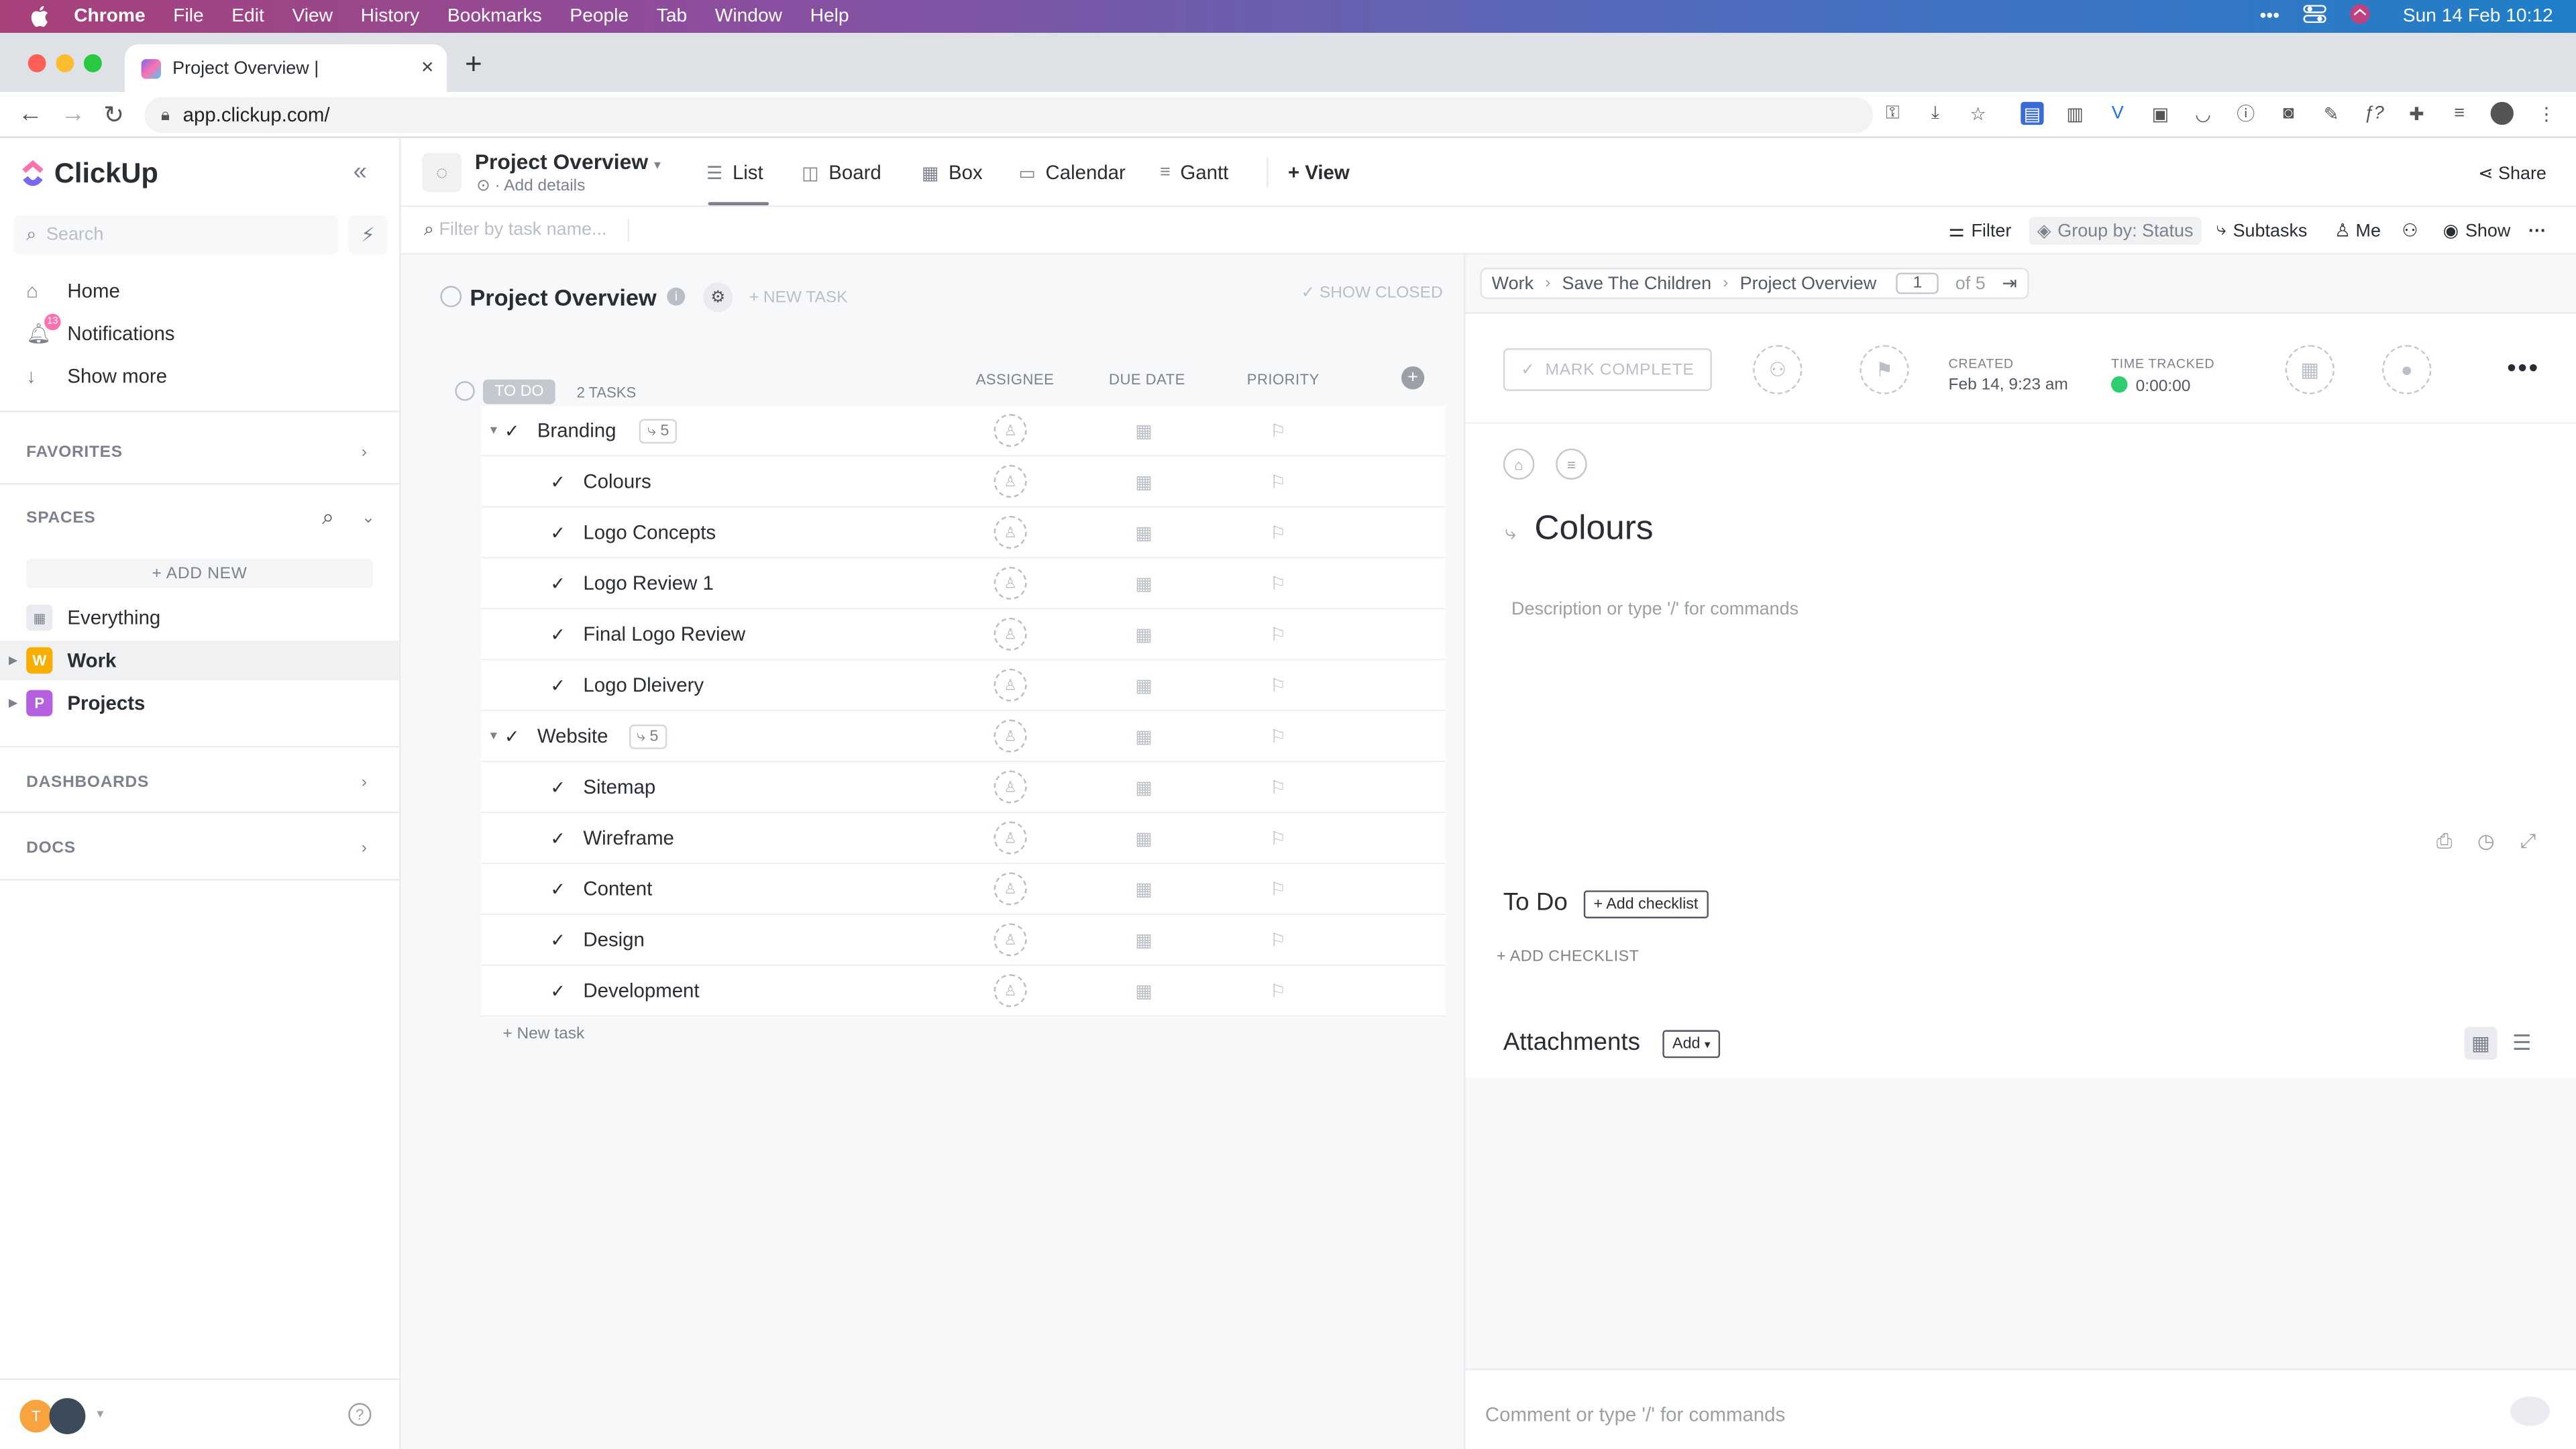  Describe the element at coordinates (2203, 113) in the screenshot. I see `pocket-icon: ◡` at that location.